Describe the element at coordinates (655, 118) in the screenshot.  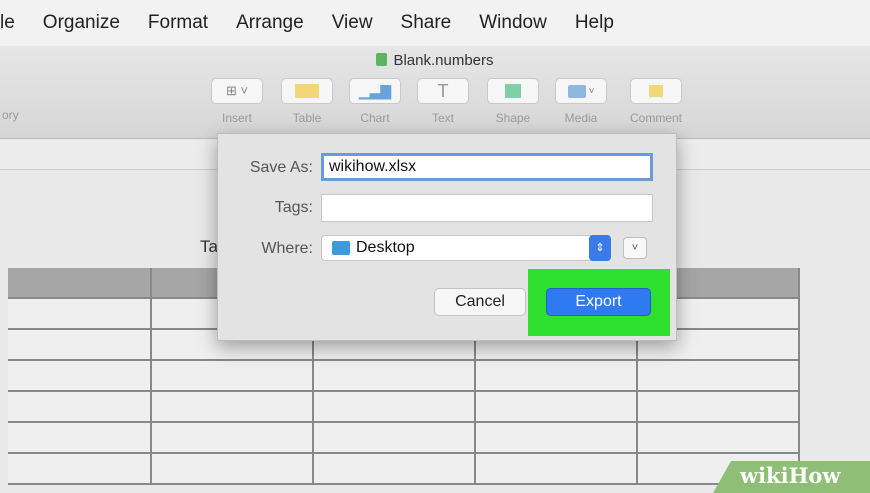
I see `comment-label: Comment` at that location.